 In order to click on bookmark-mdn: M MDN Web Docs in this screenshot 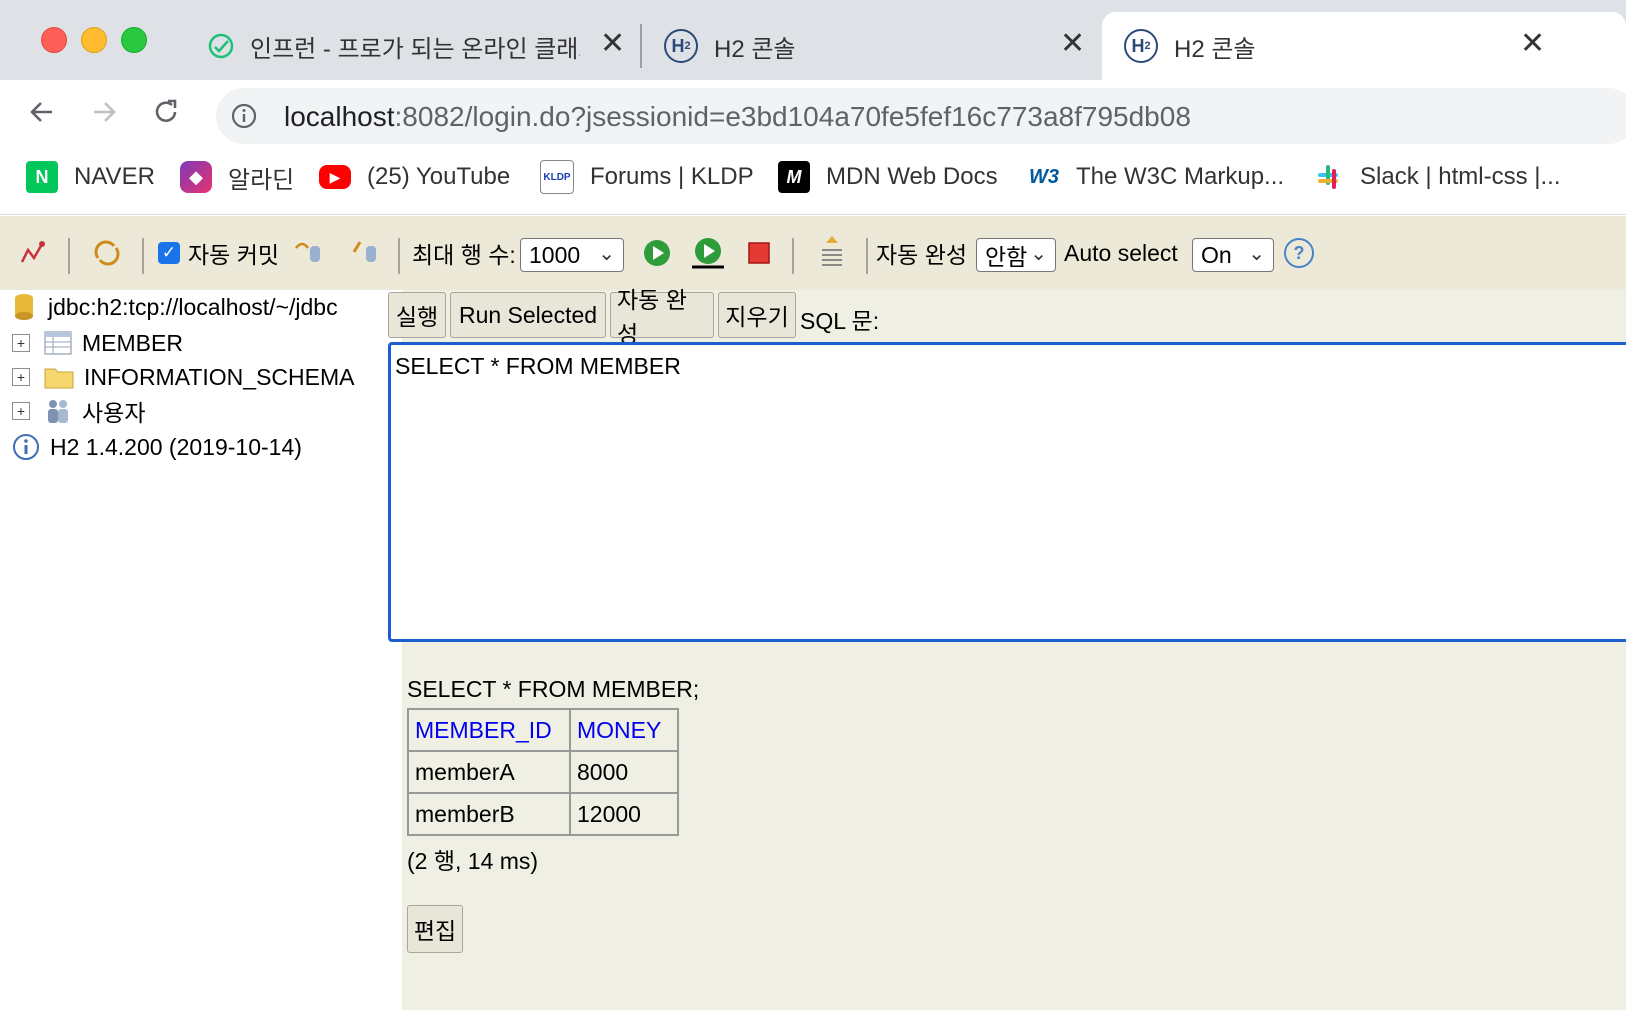, I will do `click(888, 177)`.